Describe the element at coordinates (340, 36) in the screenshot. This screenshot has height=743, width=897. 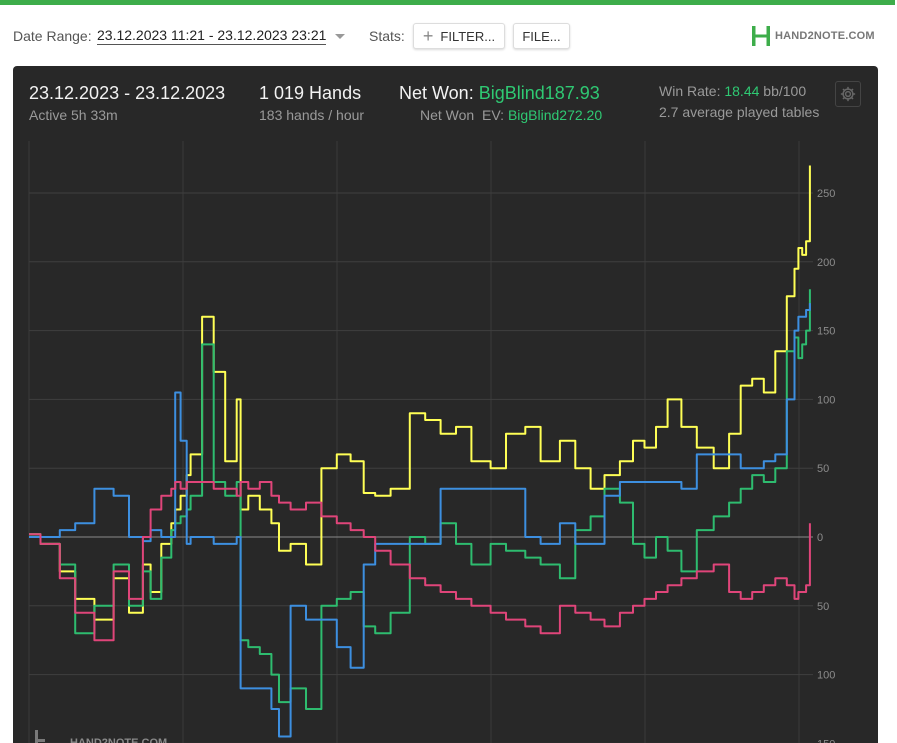
I see `chevron-down-icon` at that location.